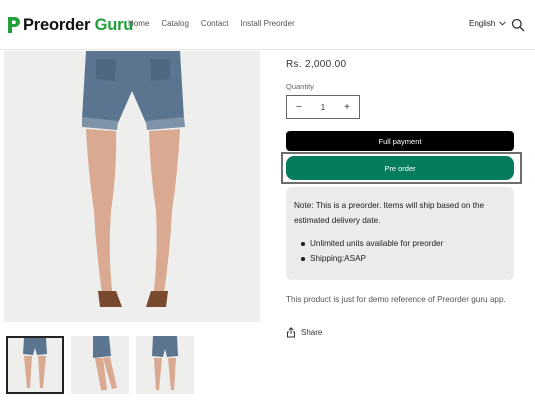 This screenshot has height=417, width=535. Describe the element at coordinates (482, 23) in the screenshot. I see `language-label: English` at that location.